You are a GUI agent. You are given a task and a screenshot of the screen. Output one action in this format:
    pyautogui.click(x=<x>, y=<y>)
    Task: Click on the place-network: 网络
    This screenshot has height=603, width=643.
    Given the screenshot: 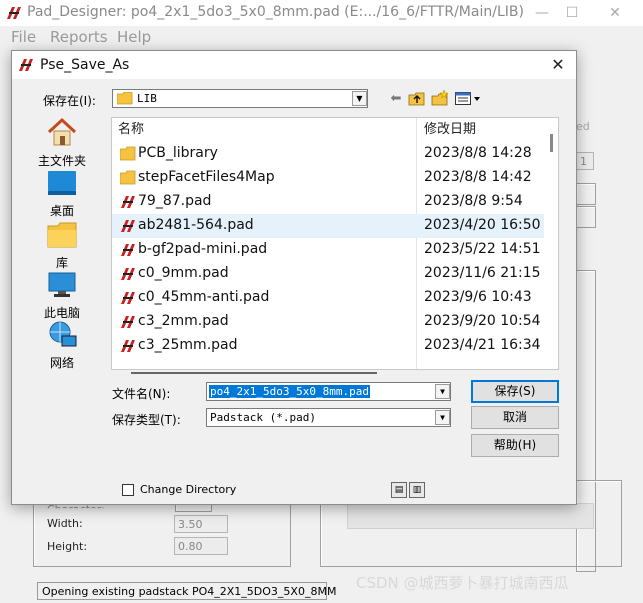 What is the action you would take?
    pyautogui.click(x=62, y=346)
    